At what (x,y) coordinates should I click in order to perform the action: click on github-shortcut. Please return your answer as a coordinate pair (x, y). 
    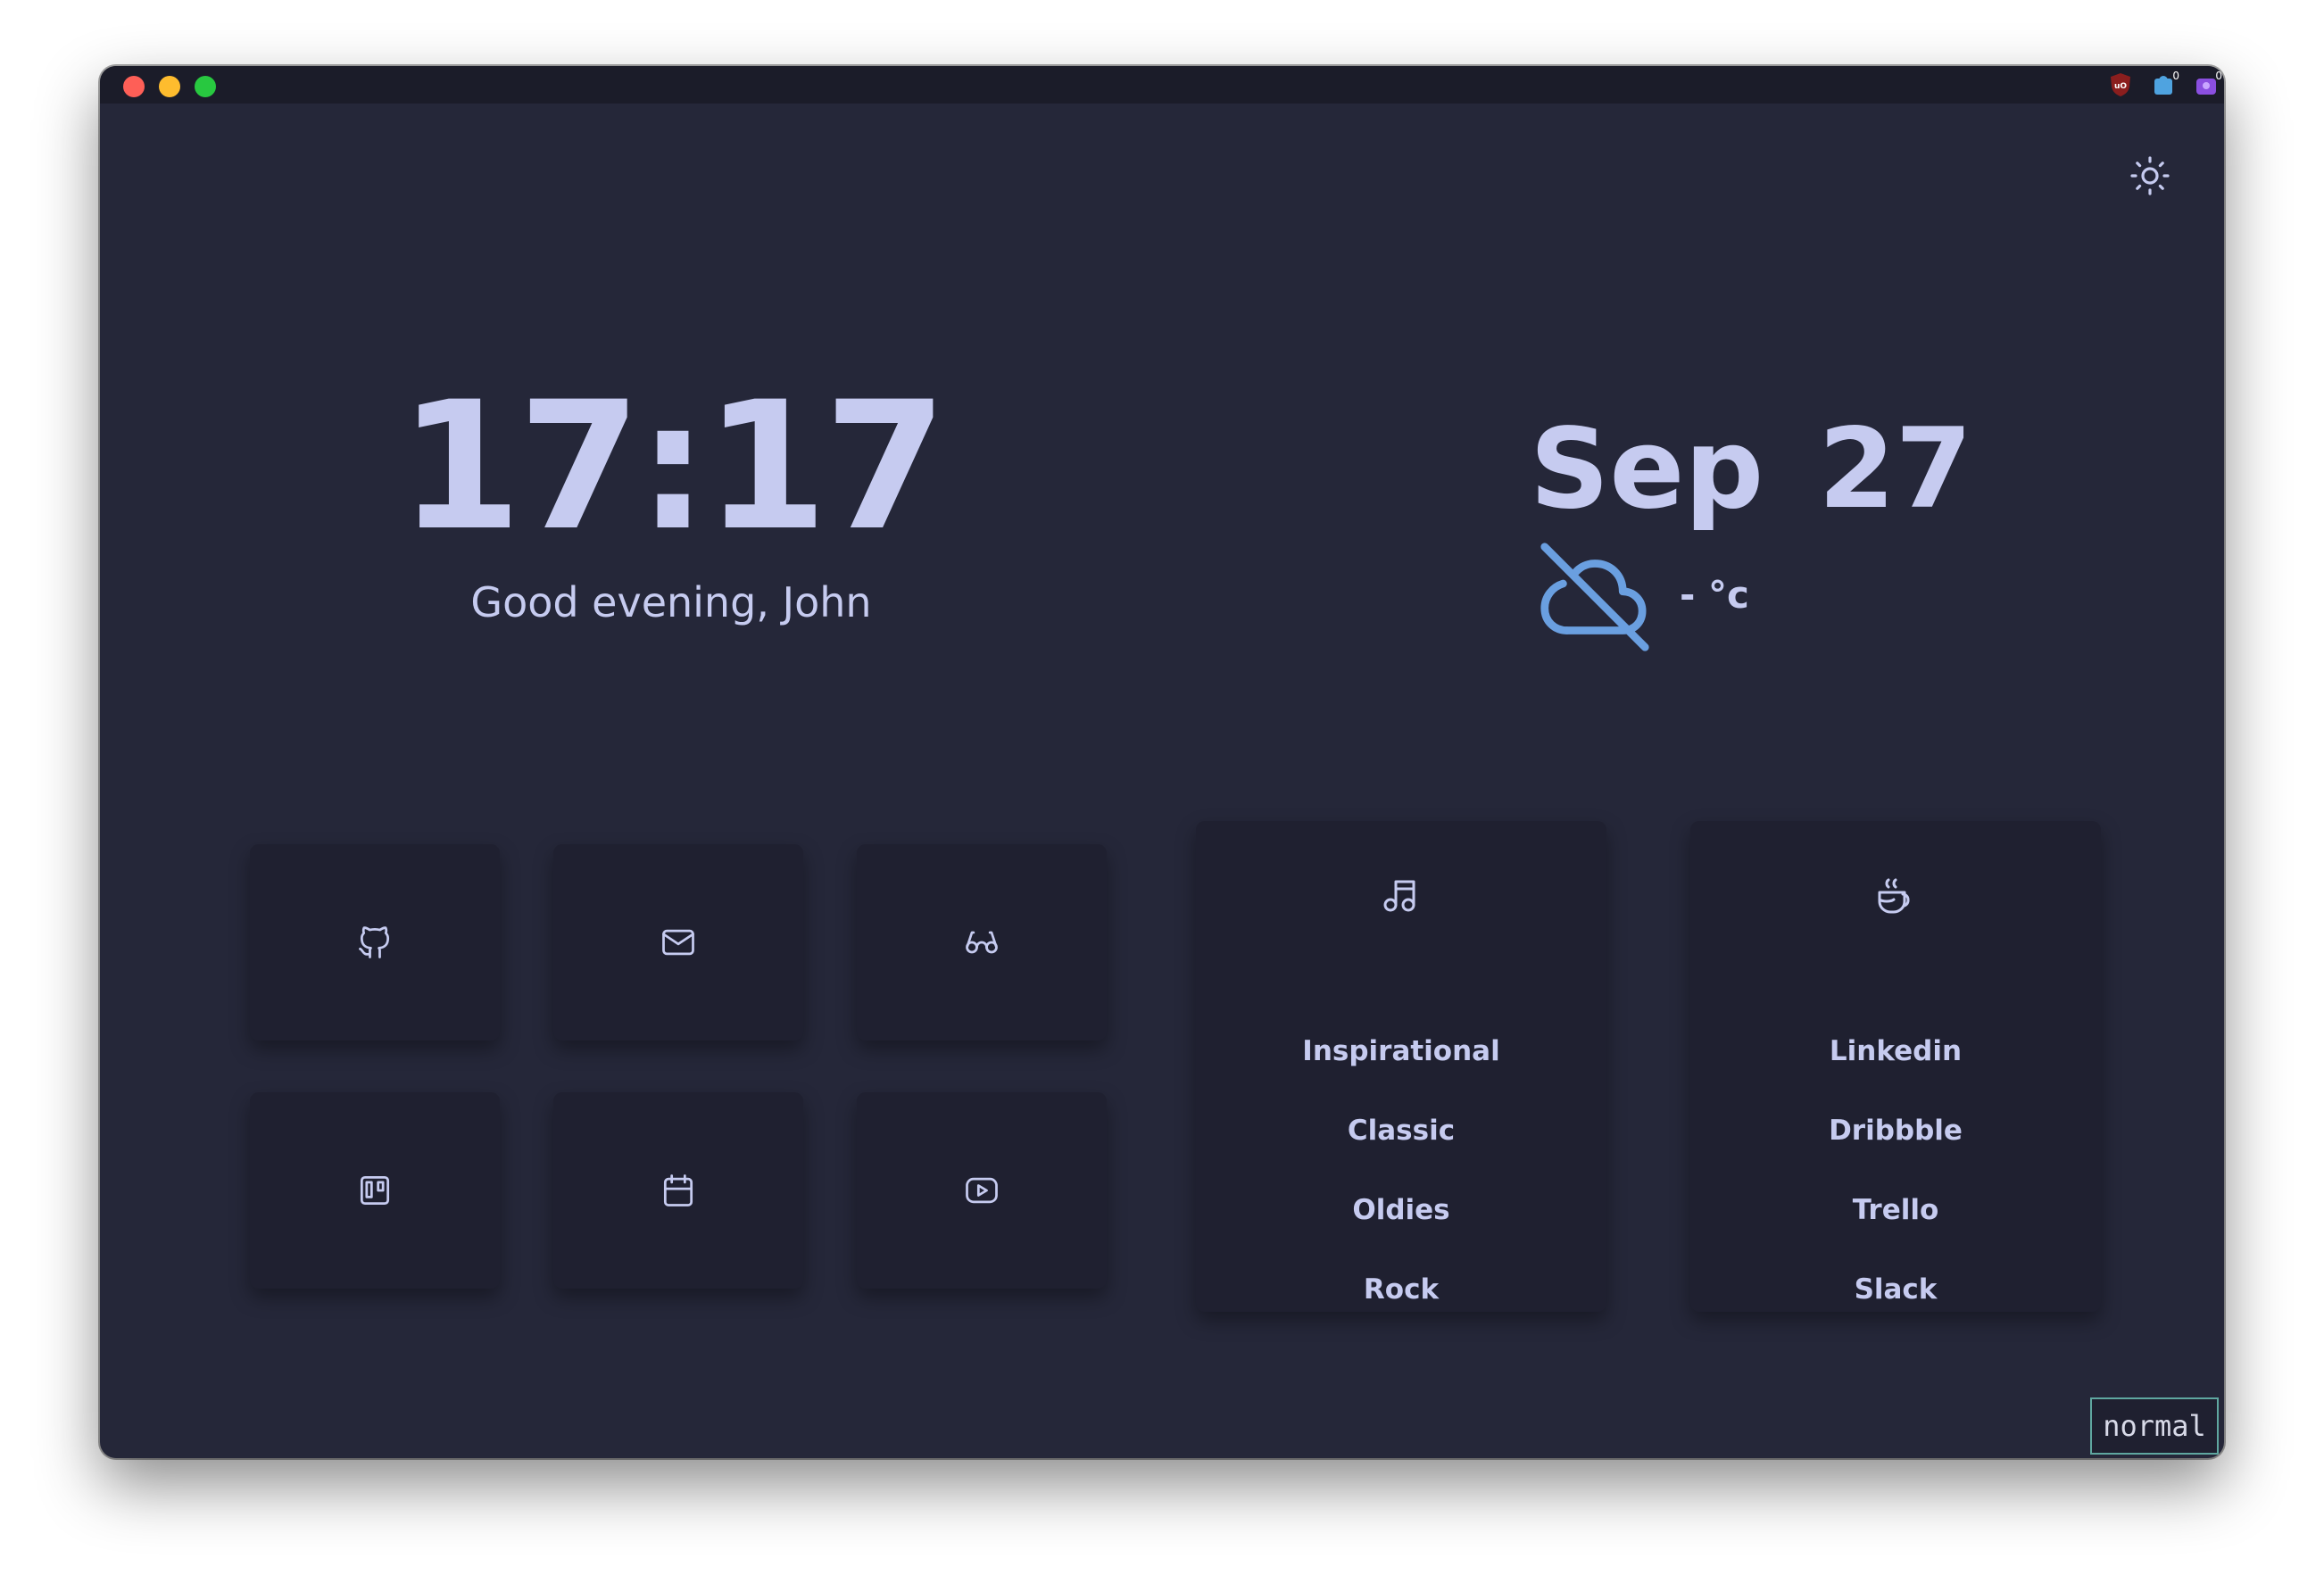
    Looking at the image, I should click on (375, 943).